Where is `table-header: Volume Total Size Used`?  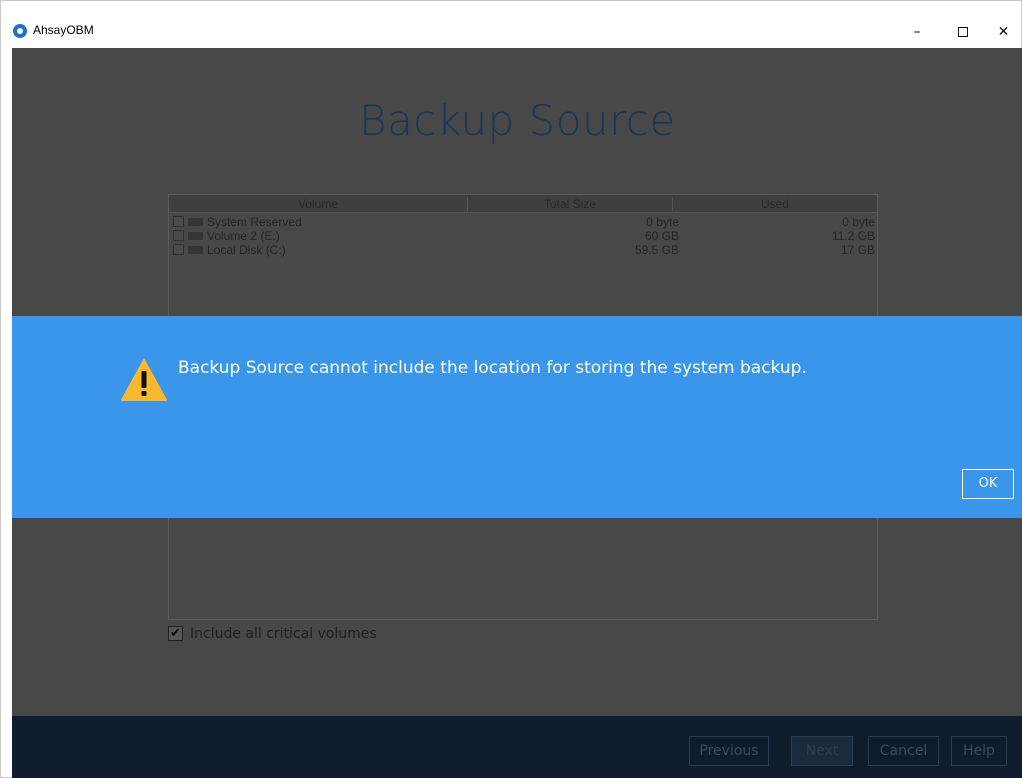
table-header: Volume Total Size Used is located at coordinates (523, 204).